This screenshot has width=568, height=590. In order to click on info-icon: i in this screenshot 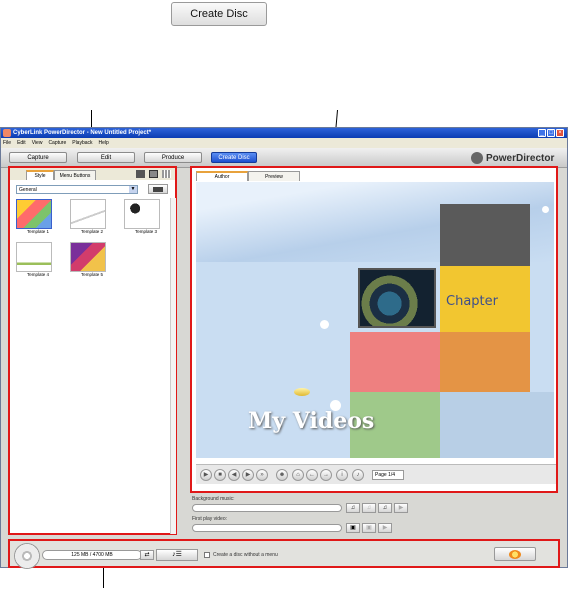, I will do `click(342, 475)`.